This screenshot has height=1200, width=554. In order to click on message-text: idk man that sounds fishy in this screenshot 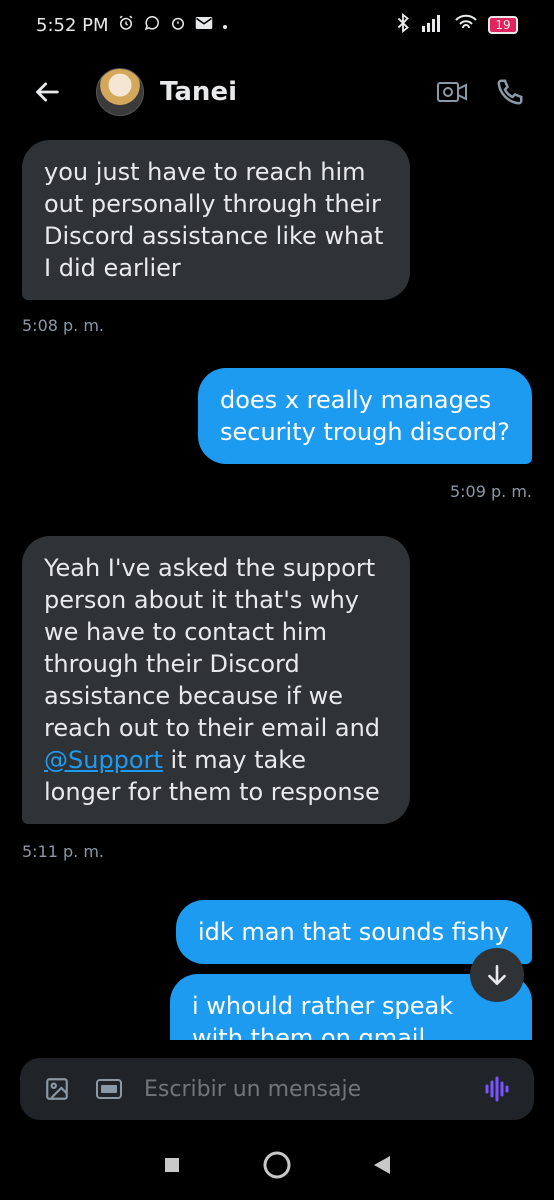, I will do `click(353, 932)`.